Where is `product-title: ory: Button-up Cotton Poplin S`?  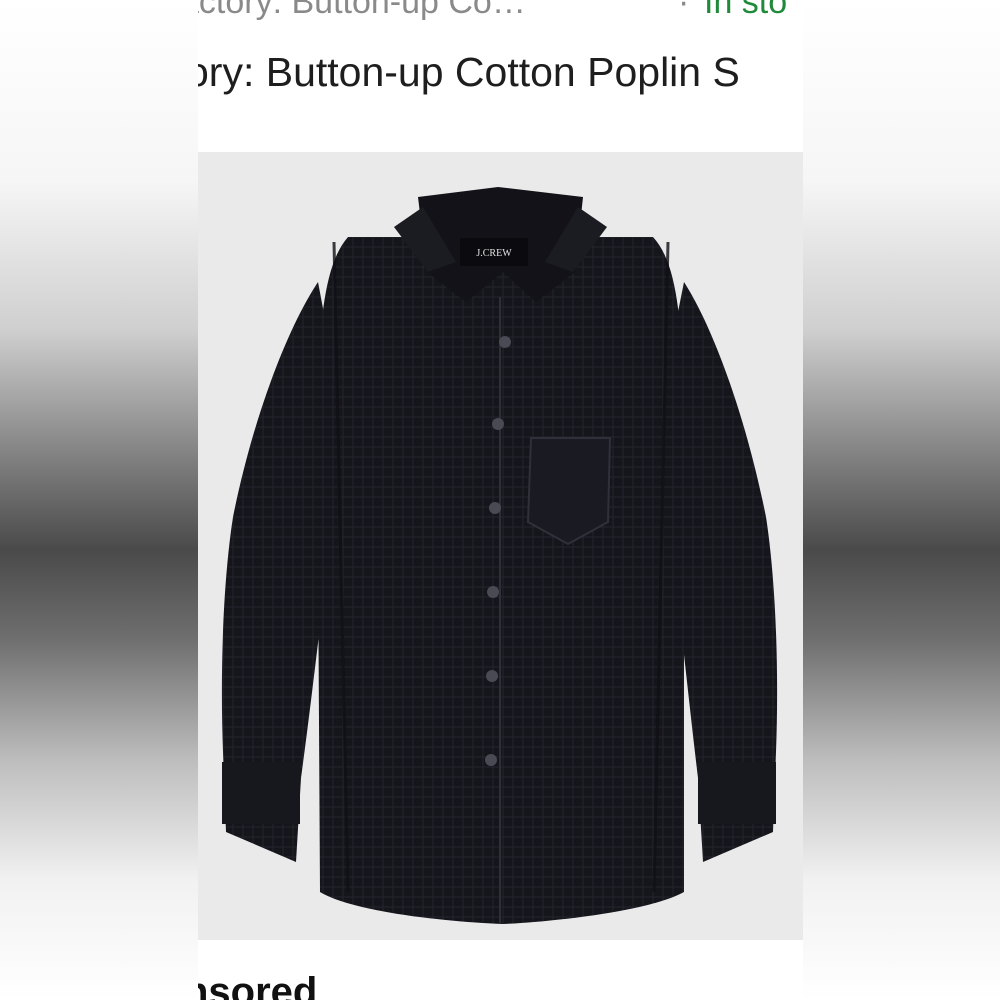 product-title: ory: Button-up Cotton Poplin S is located at coordinates (469, 72).